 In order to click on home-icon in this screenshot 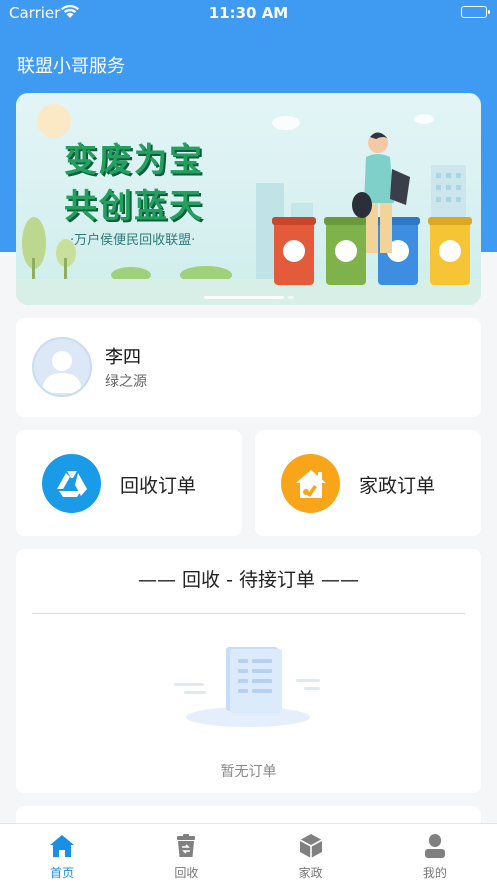, I will do `click(62, 846)`.